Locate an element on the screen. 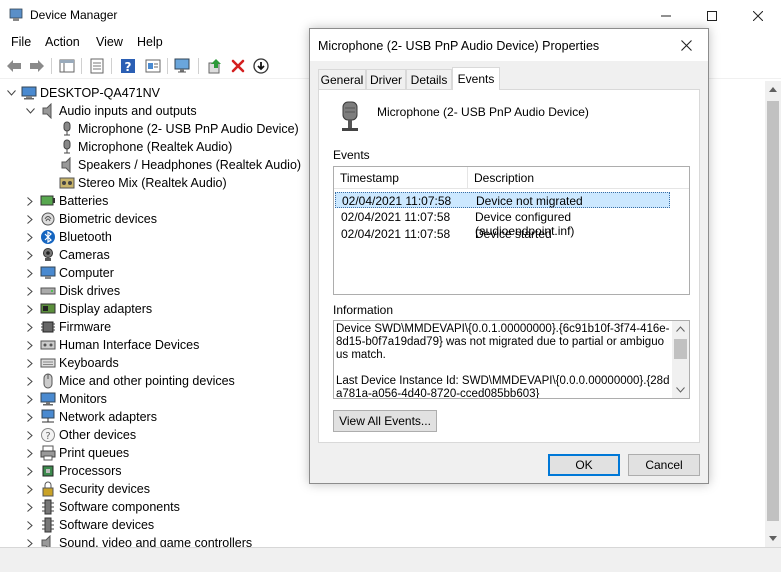 The height and width of the screenshot is (572, 781). forward-icon is located at coordinates (37, 66).